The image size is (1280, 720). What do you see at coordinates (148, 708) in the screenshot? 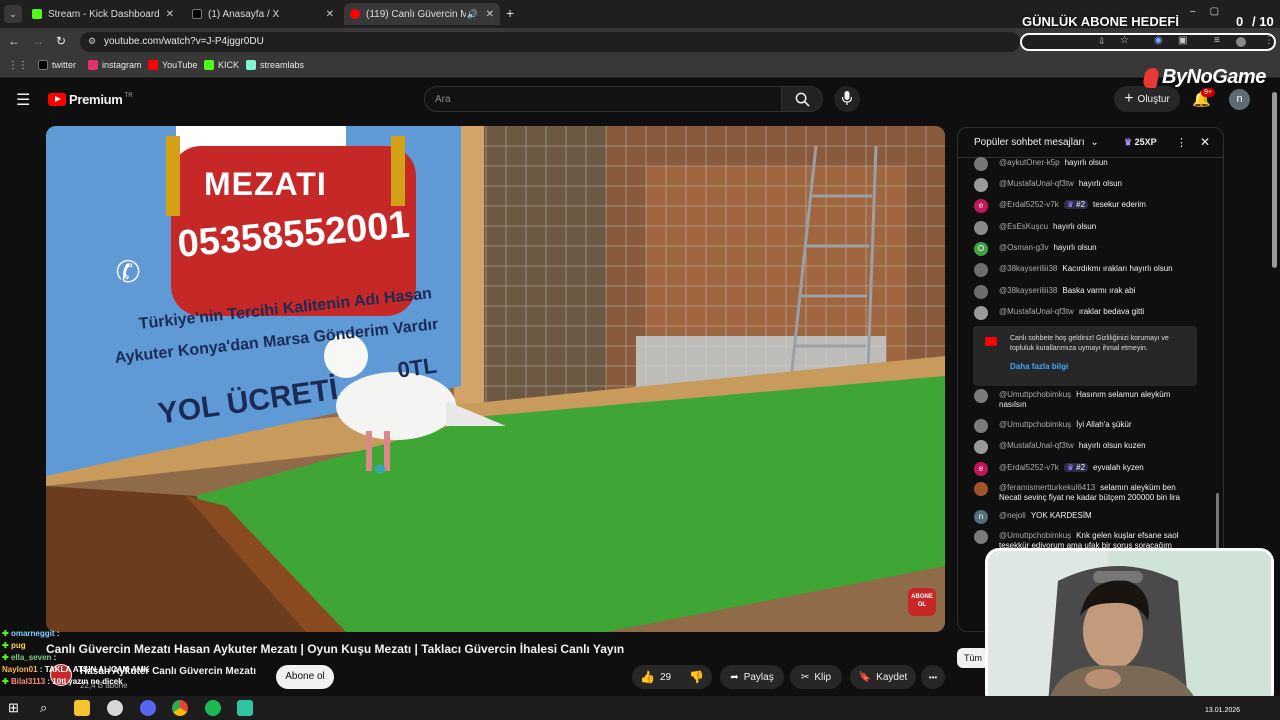
I see `discord-icon` at bounding box center [148, 708].